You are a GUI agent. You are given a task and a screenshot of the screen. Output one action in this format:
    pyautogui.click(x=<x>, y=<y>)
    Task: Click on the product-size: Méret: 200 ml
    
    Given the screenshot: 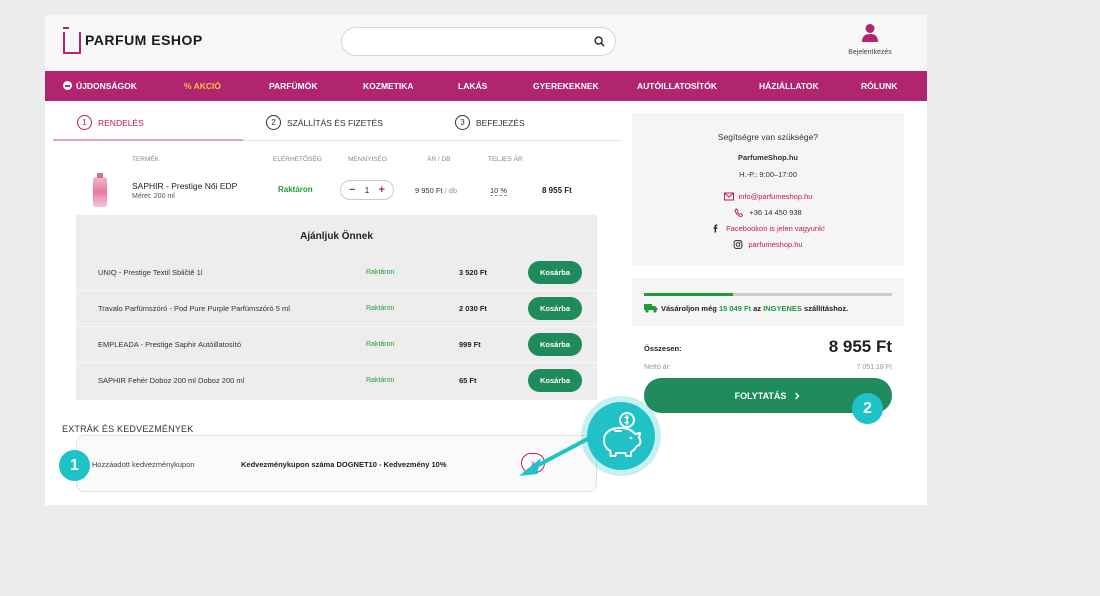 What is the action you would take?
    pyautogui.click(x=153, y=196)
    